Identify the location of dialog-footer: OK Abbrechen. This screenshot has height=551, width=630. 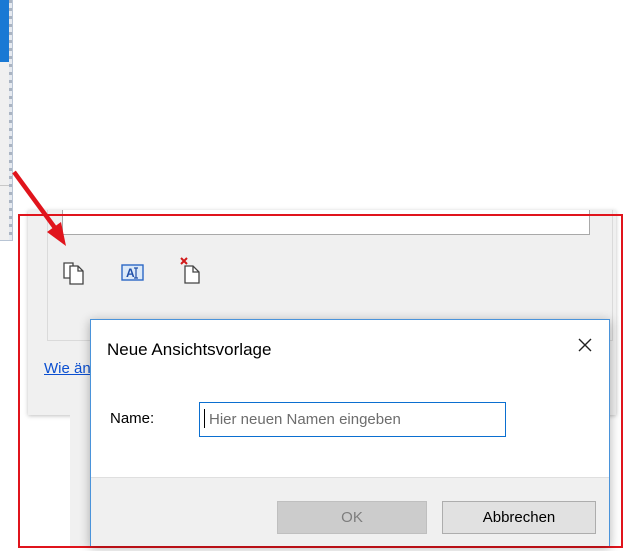
(350, 511).